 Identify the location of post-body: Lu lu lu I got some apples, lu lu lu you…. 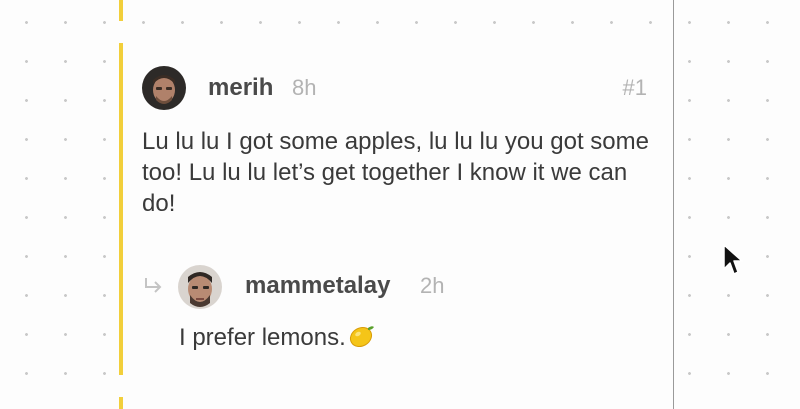
(395, 172).